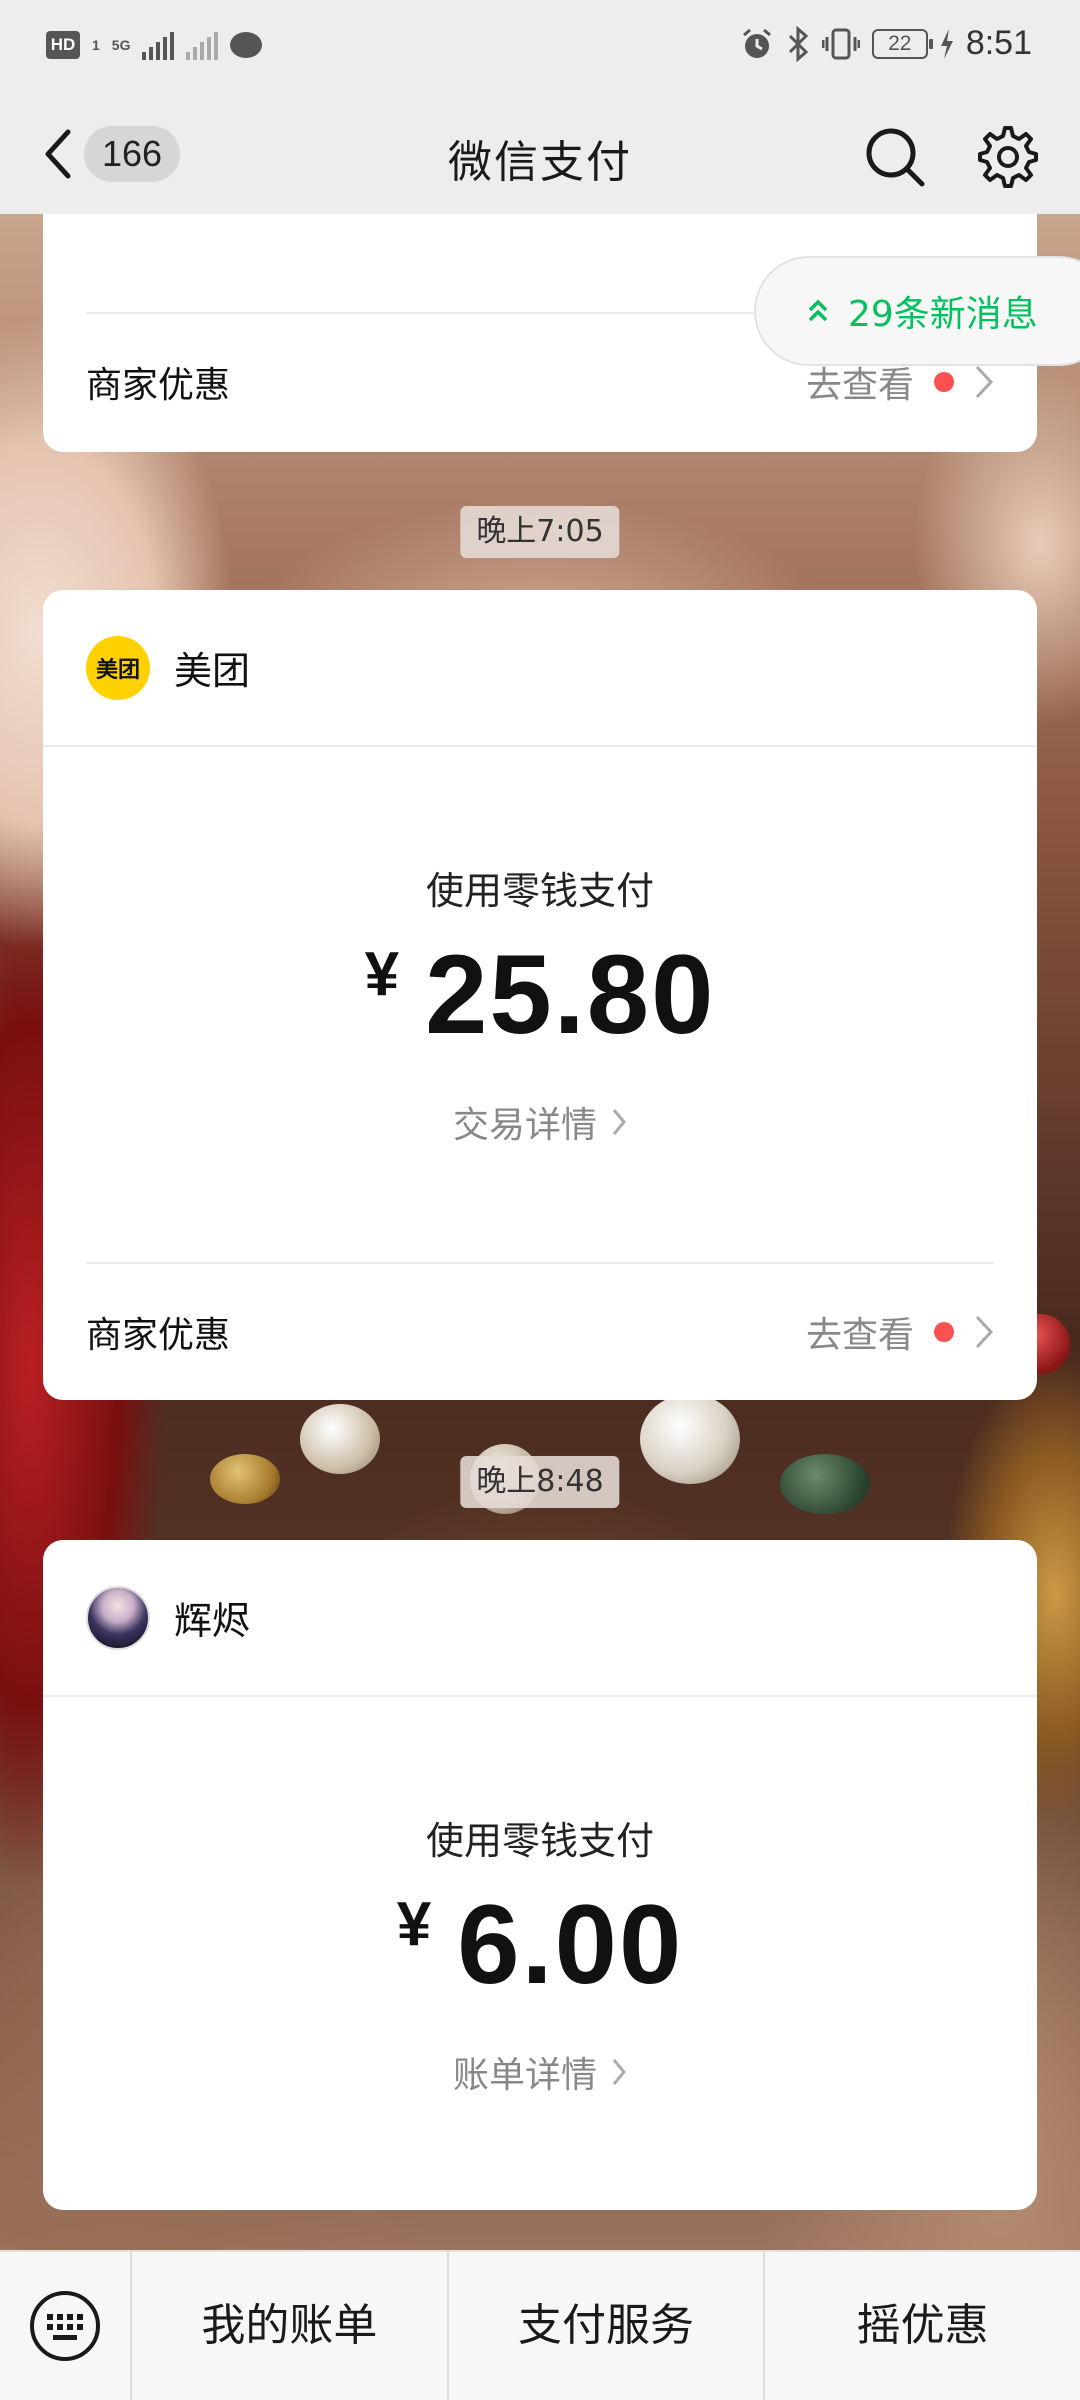 The image size is (1080, 2400). What do you see at coordinates (158, 45) in the screenshot?
I see `signal-icon` at bounding box center [158, 45].